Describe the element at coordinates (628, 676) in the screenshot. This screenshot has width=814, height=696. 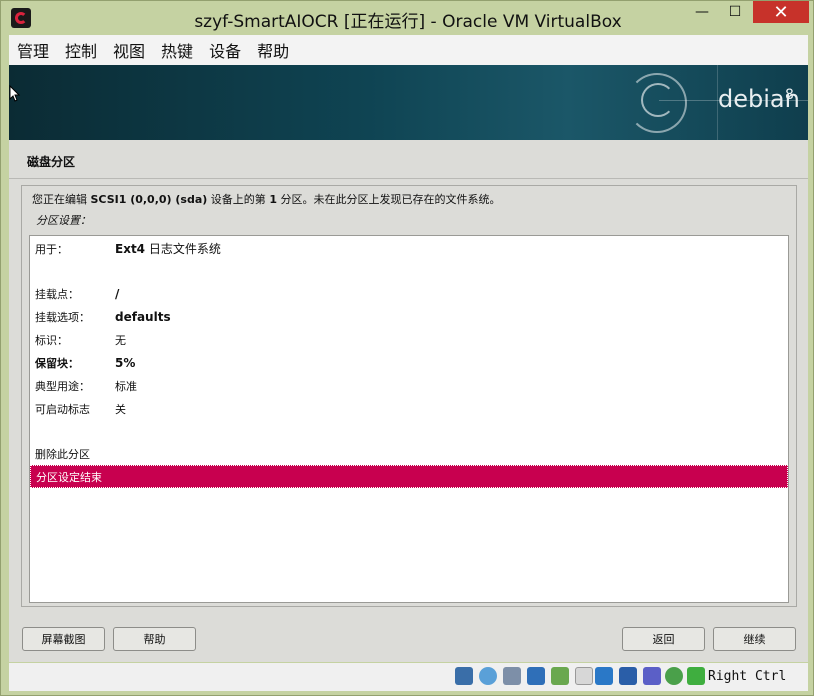
I see `video-capture-icon` at that location.